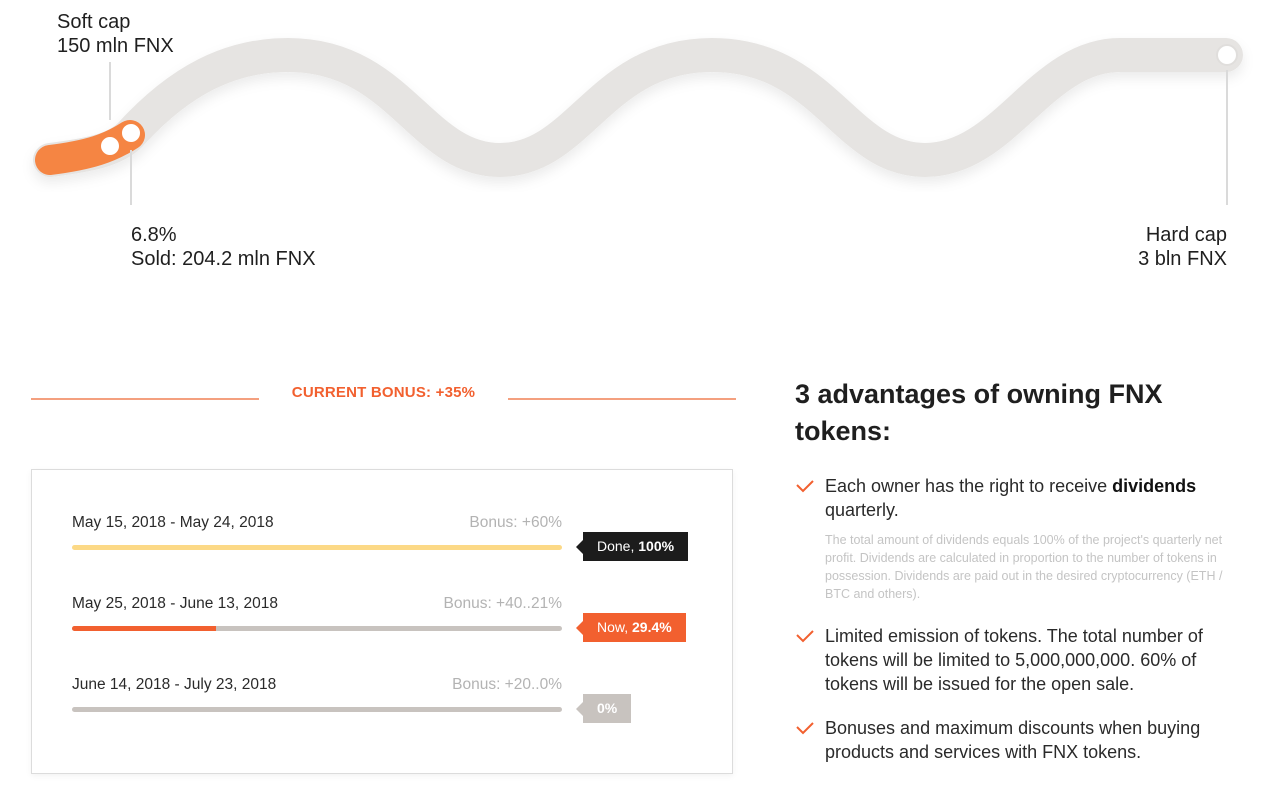 The width and height of the screenshot is (1273, 807). What do you see at coordinates (613, 627) in the screenshot?
I see `badge-prefix: Now,` at bounding box center [613, 627].